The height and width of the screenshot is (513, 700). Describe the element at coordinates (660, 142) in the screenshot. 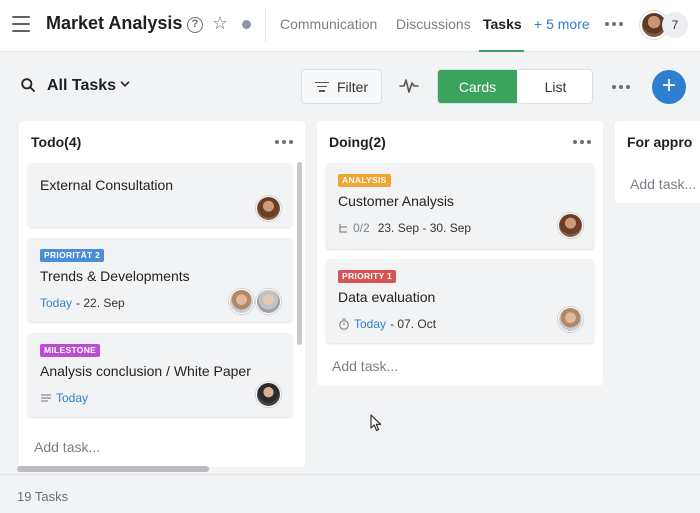

I see `column-title: For appro` at that location.